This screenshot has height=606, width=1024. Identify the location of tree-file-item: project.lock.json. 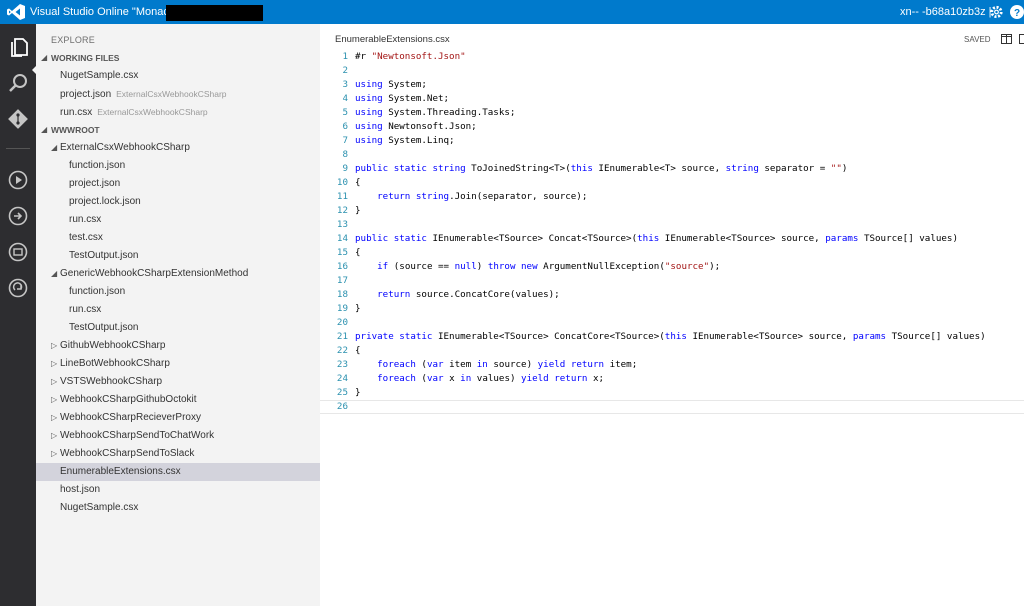
(178, 202).